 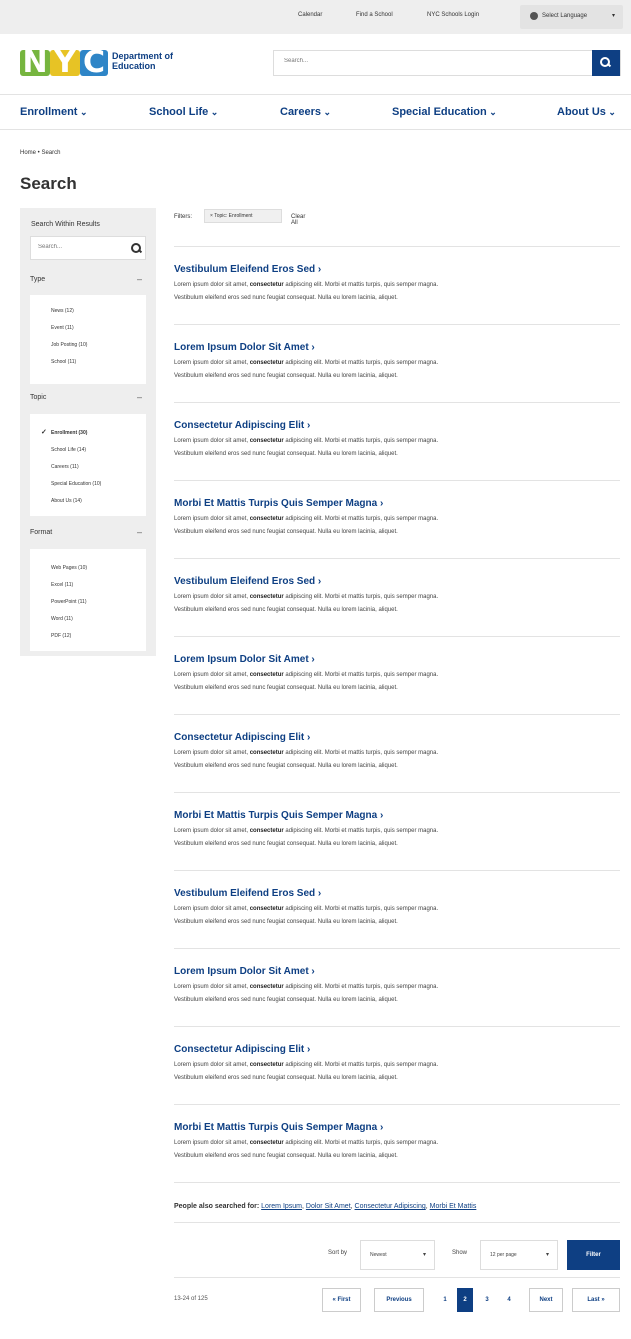 What do you see at coordinates (65, 467) in the screenshot?
I see `facet-option-label: Careers (11)` at bounding box center [65, 467].